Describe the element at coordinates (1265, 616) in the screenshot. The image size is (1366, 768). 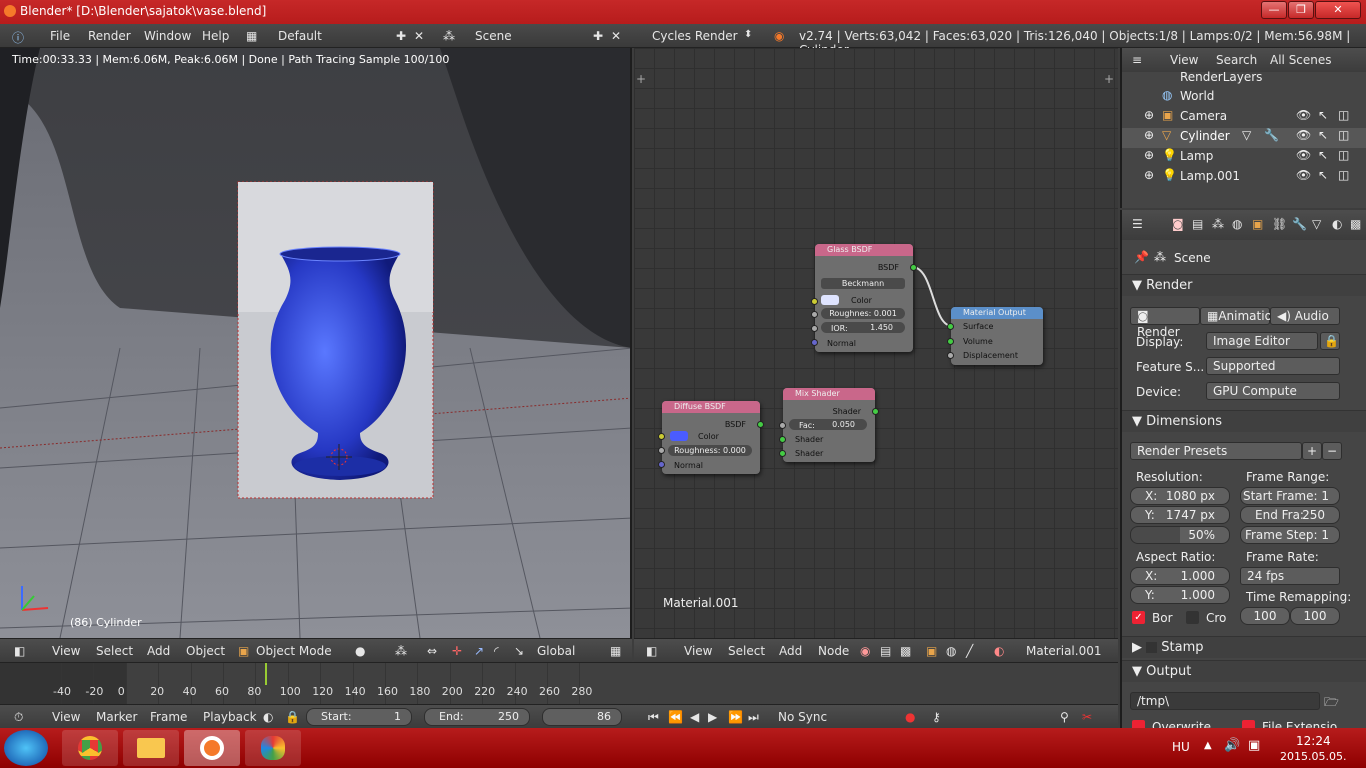
I see `remap-old-field: 100` at that location.